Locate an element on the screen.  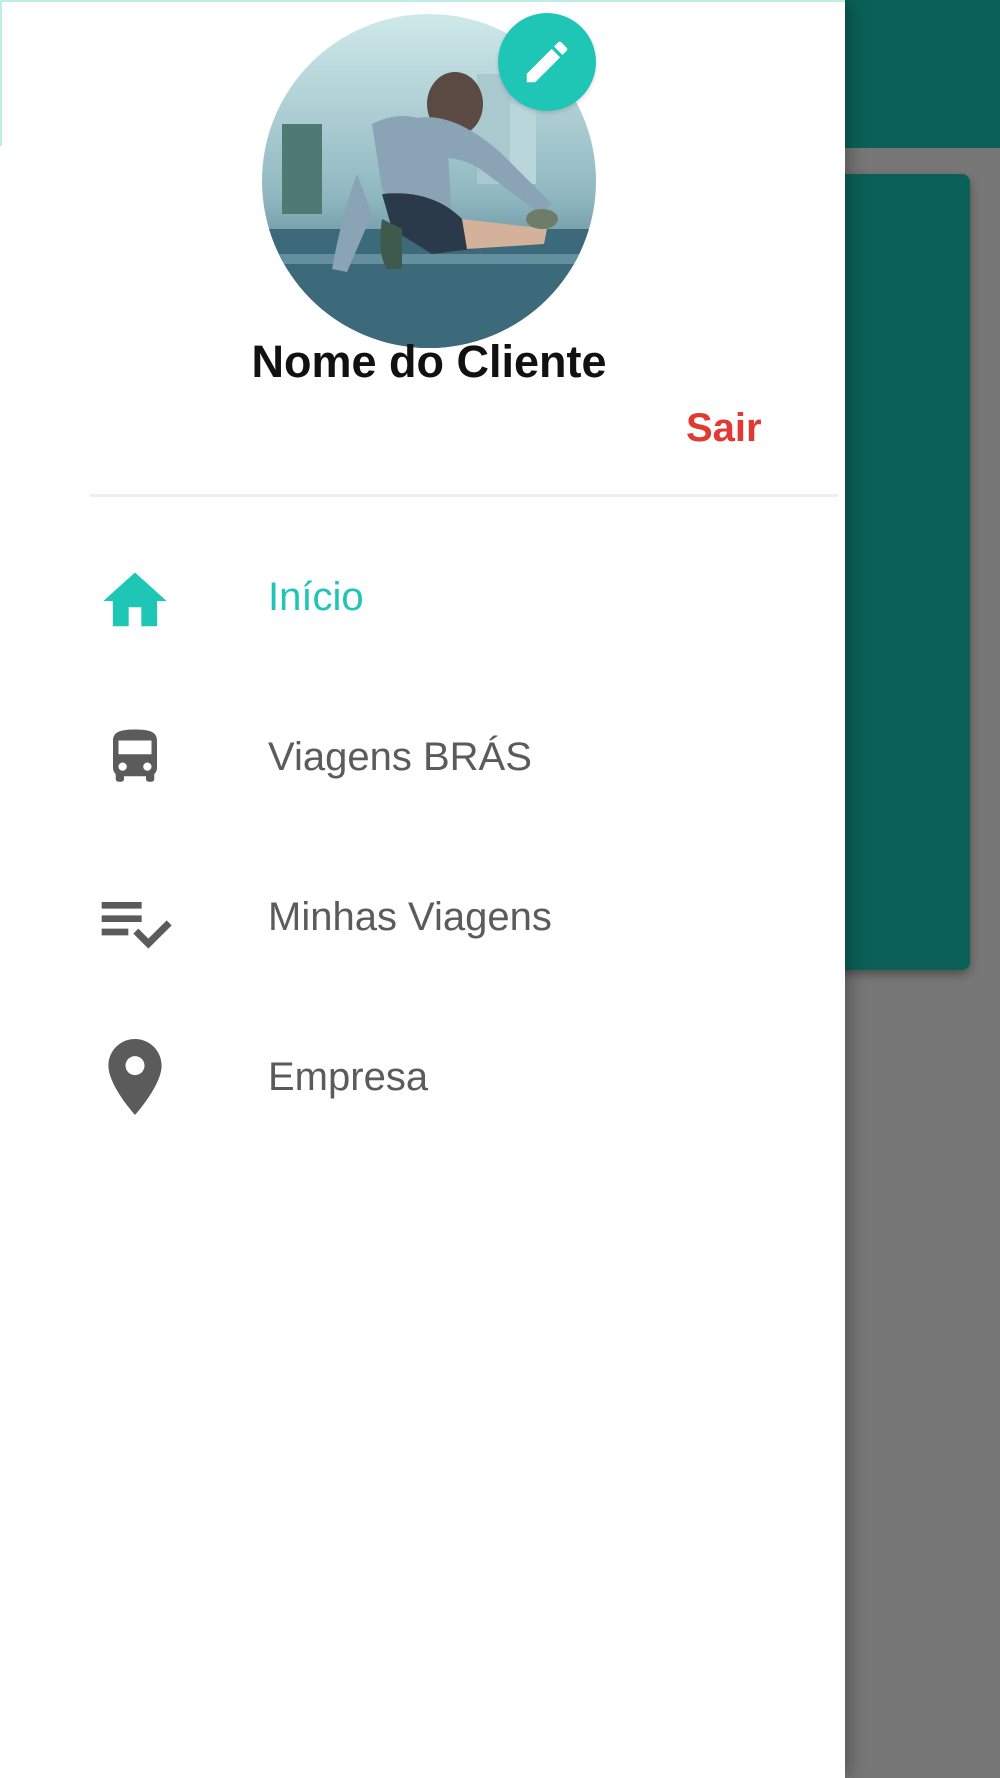
menu-item-label: Empresa is located at coordinates (348, 1077).